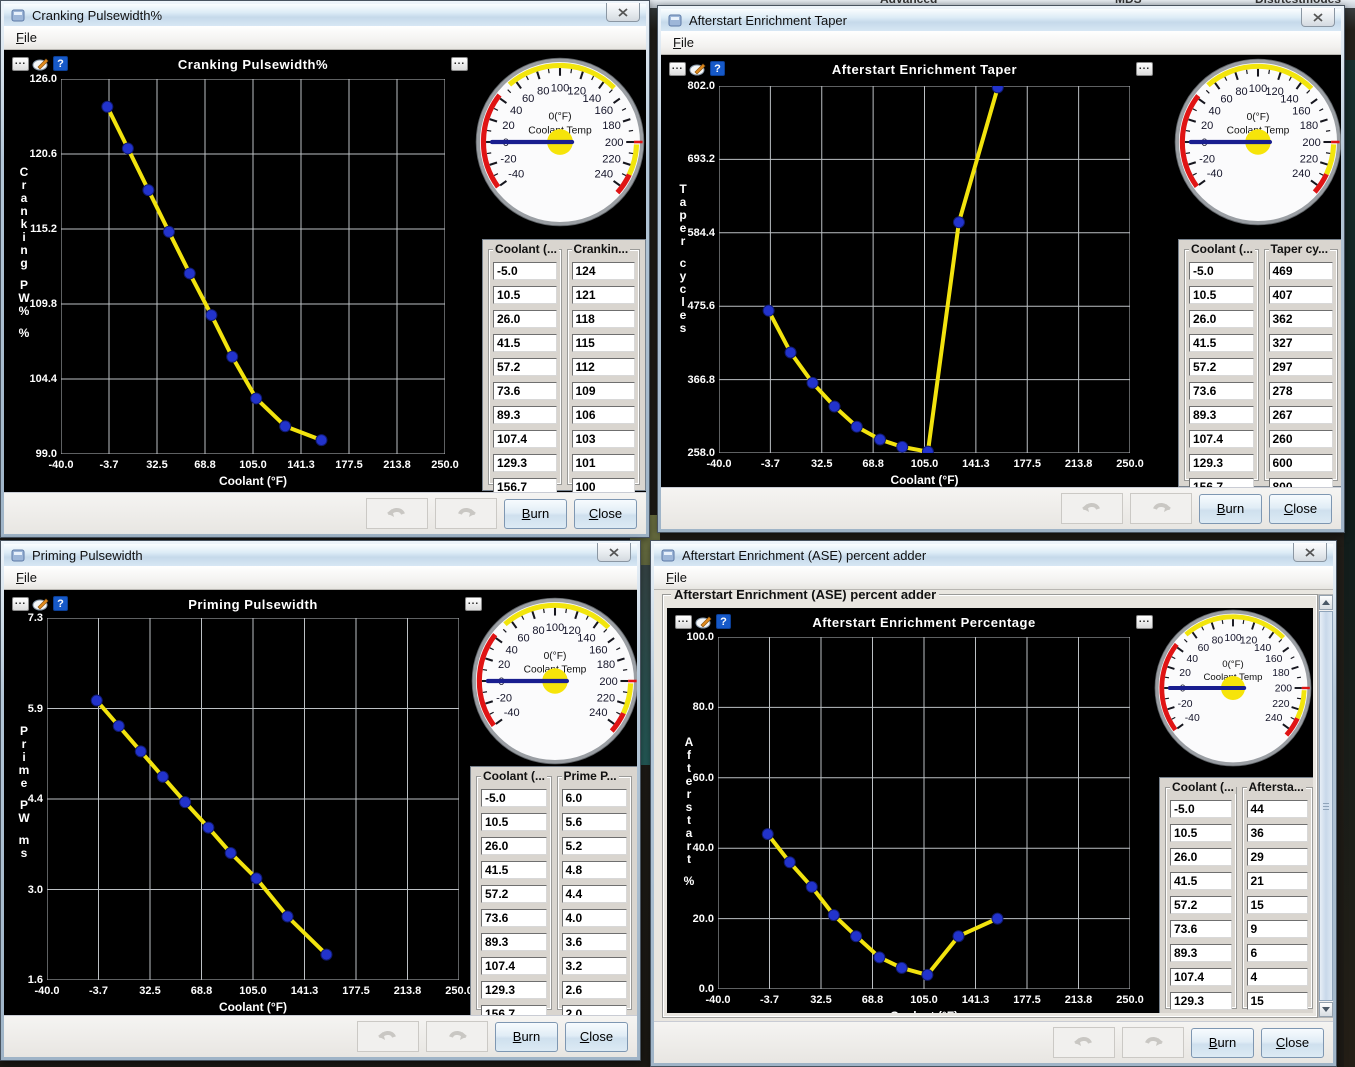  What do you see at coordinates (603, 391) in the screenshot?
I see `curve-value-field: 109` at bounding box center [603, 391].